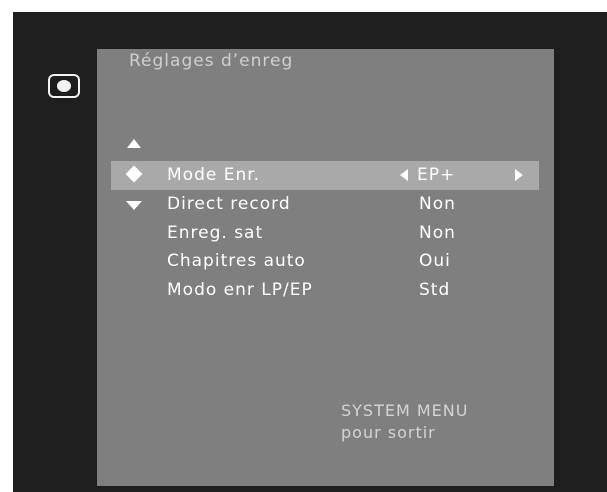 This screenshot has height=492, width=607. Describe the element at coordinates (435, 261) in the screenshot. I see `menu-item-value: Oui` at that location.